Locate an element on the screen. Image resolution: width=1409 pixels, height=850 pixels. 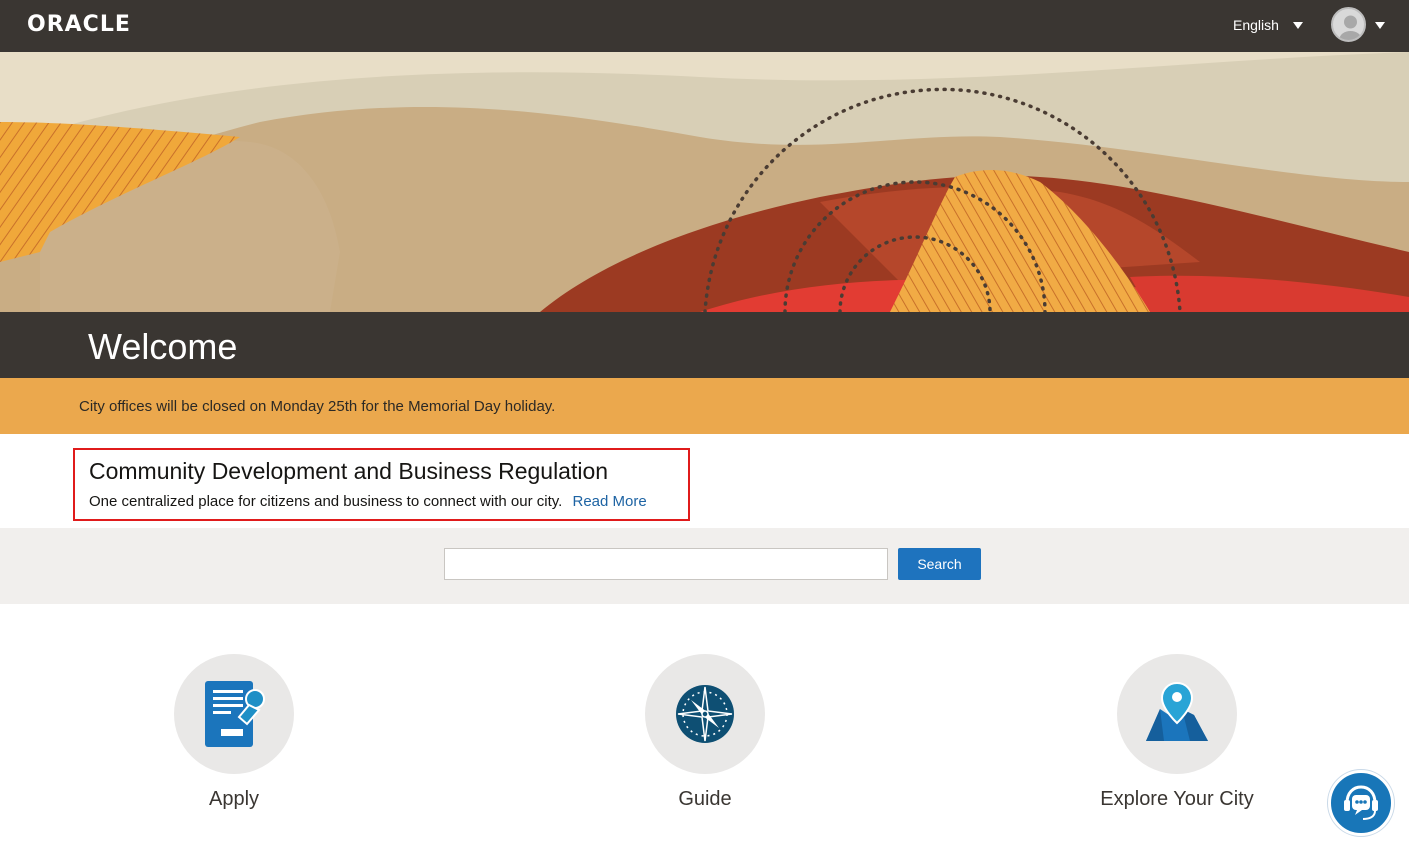
chevron-down-icon is located at coordinates (1297, 25).